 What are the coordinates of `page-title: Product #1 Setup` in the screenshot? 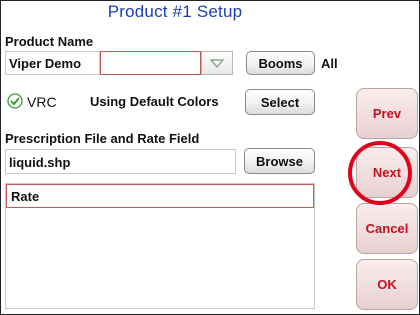 It's located at (175, 11).